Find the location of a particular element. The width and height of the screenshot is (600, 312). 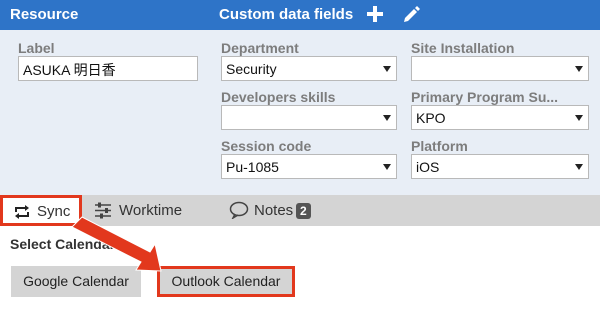

primary-program-select: KPO is located at coordinates (500, 117).